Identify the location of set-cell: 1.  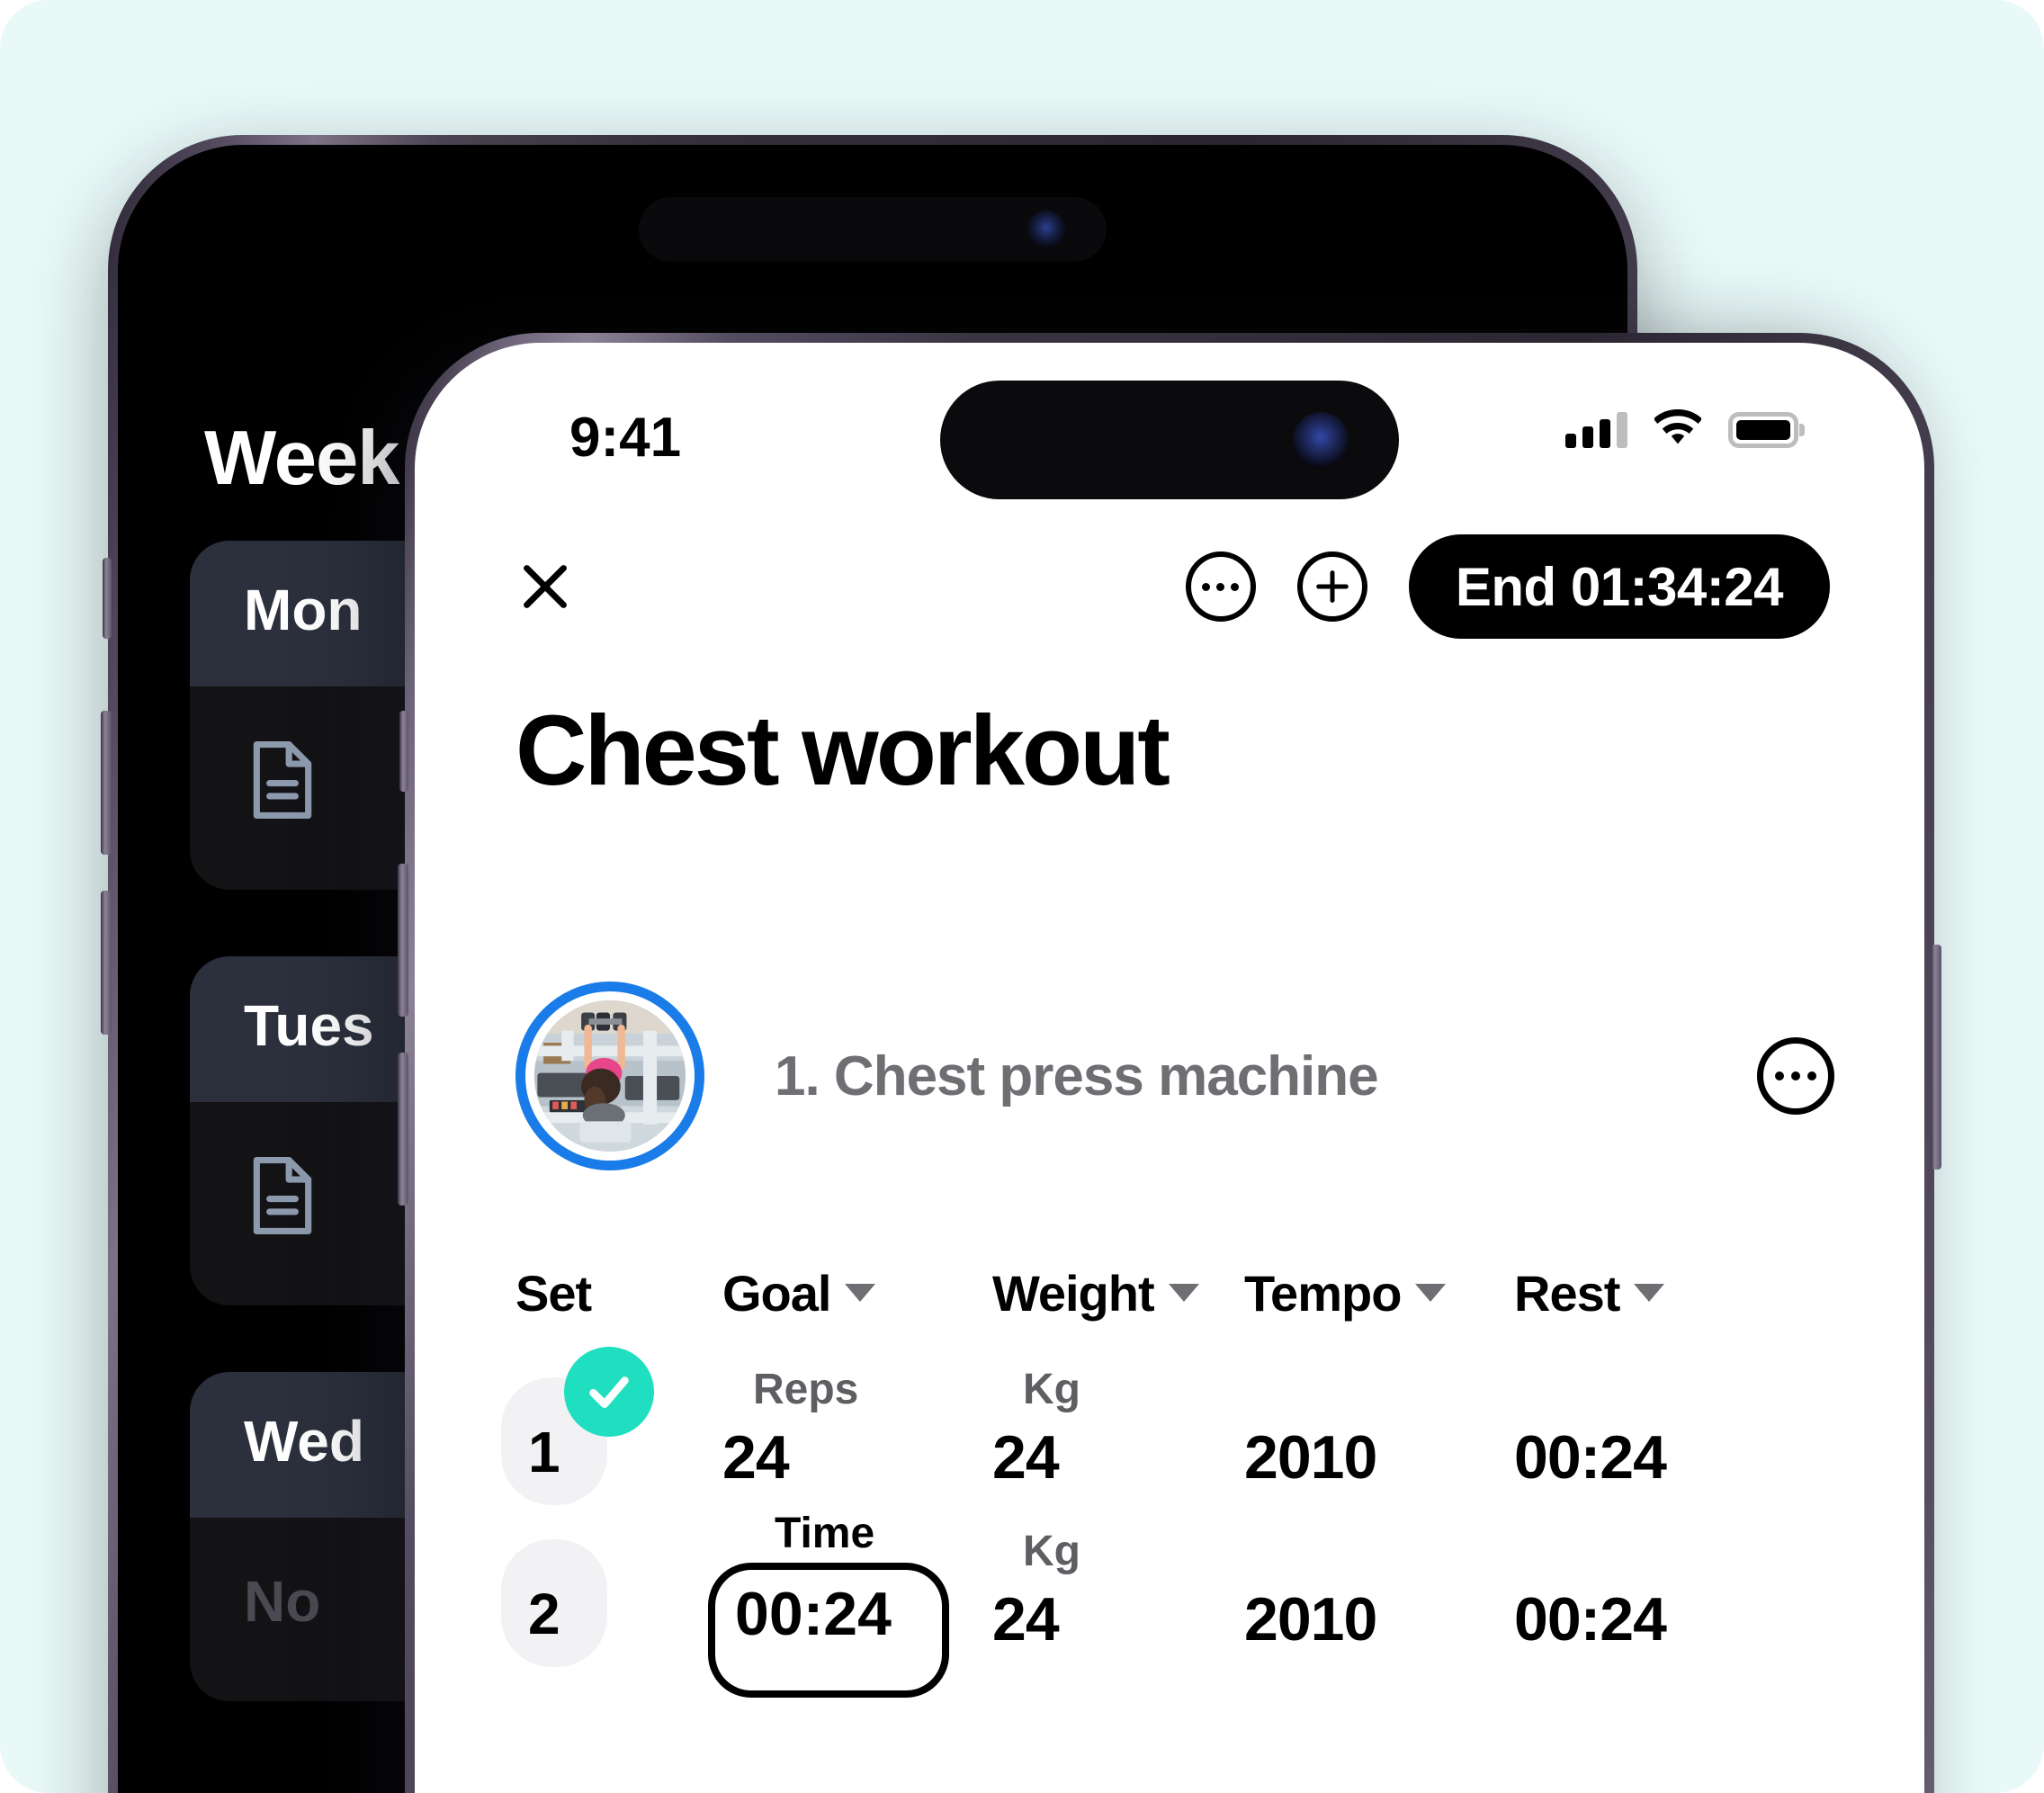
(611, 1426).